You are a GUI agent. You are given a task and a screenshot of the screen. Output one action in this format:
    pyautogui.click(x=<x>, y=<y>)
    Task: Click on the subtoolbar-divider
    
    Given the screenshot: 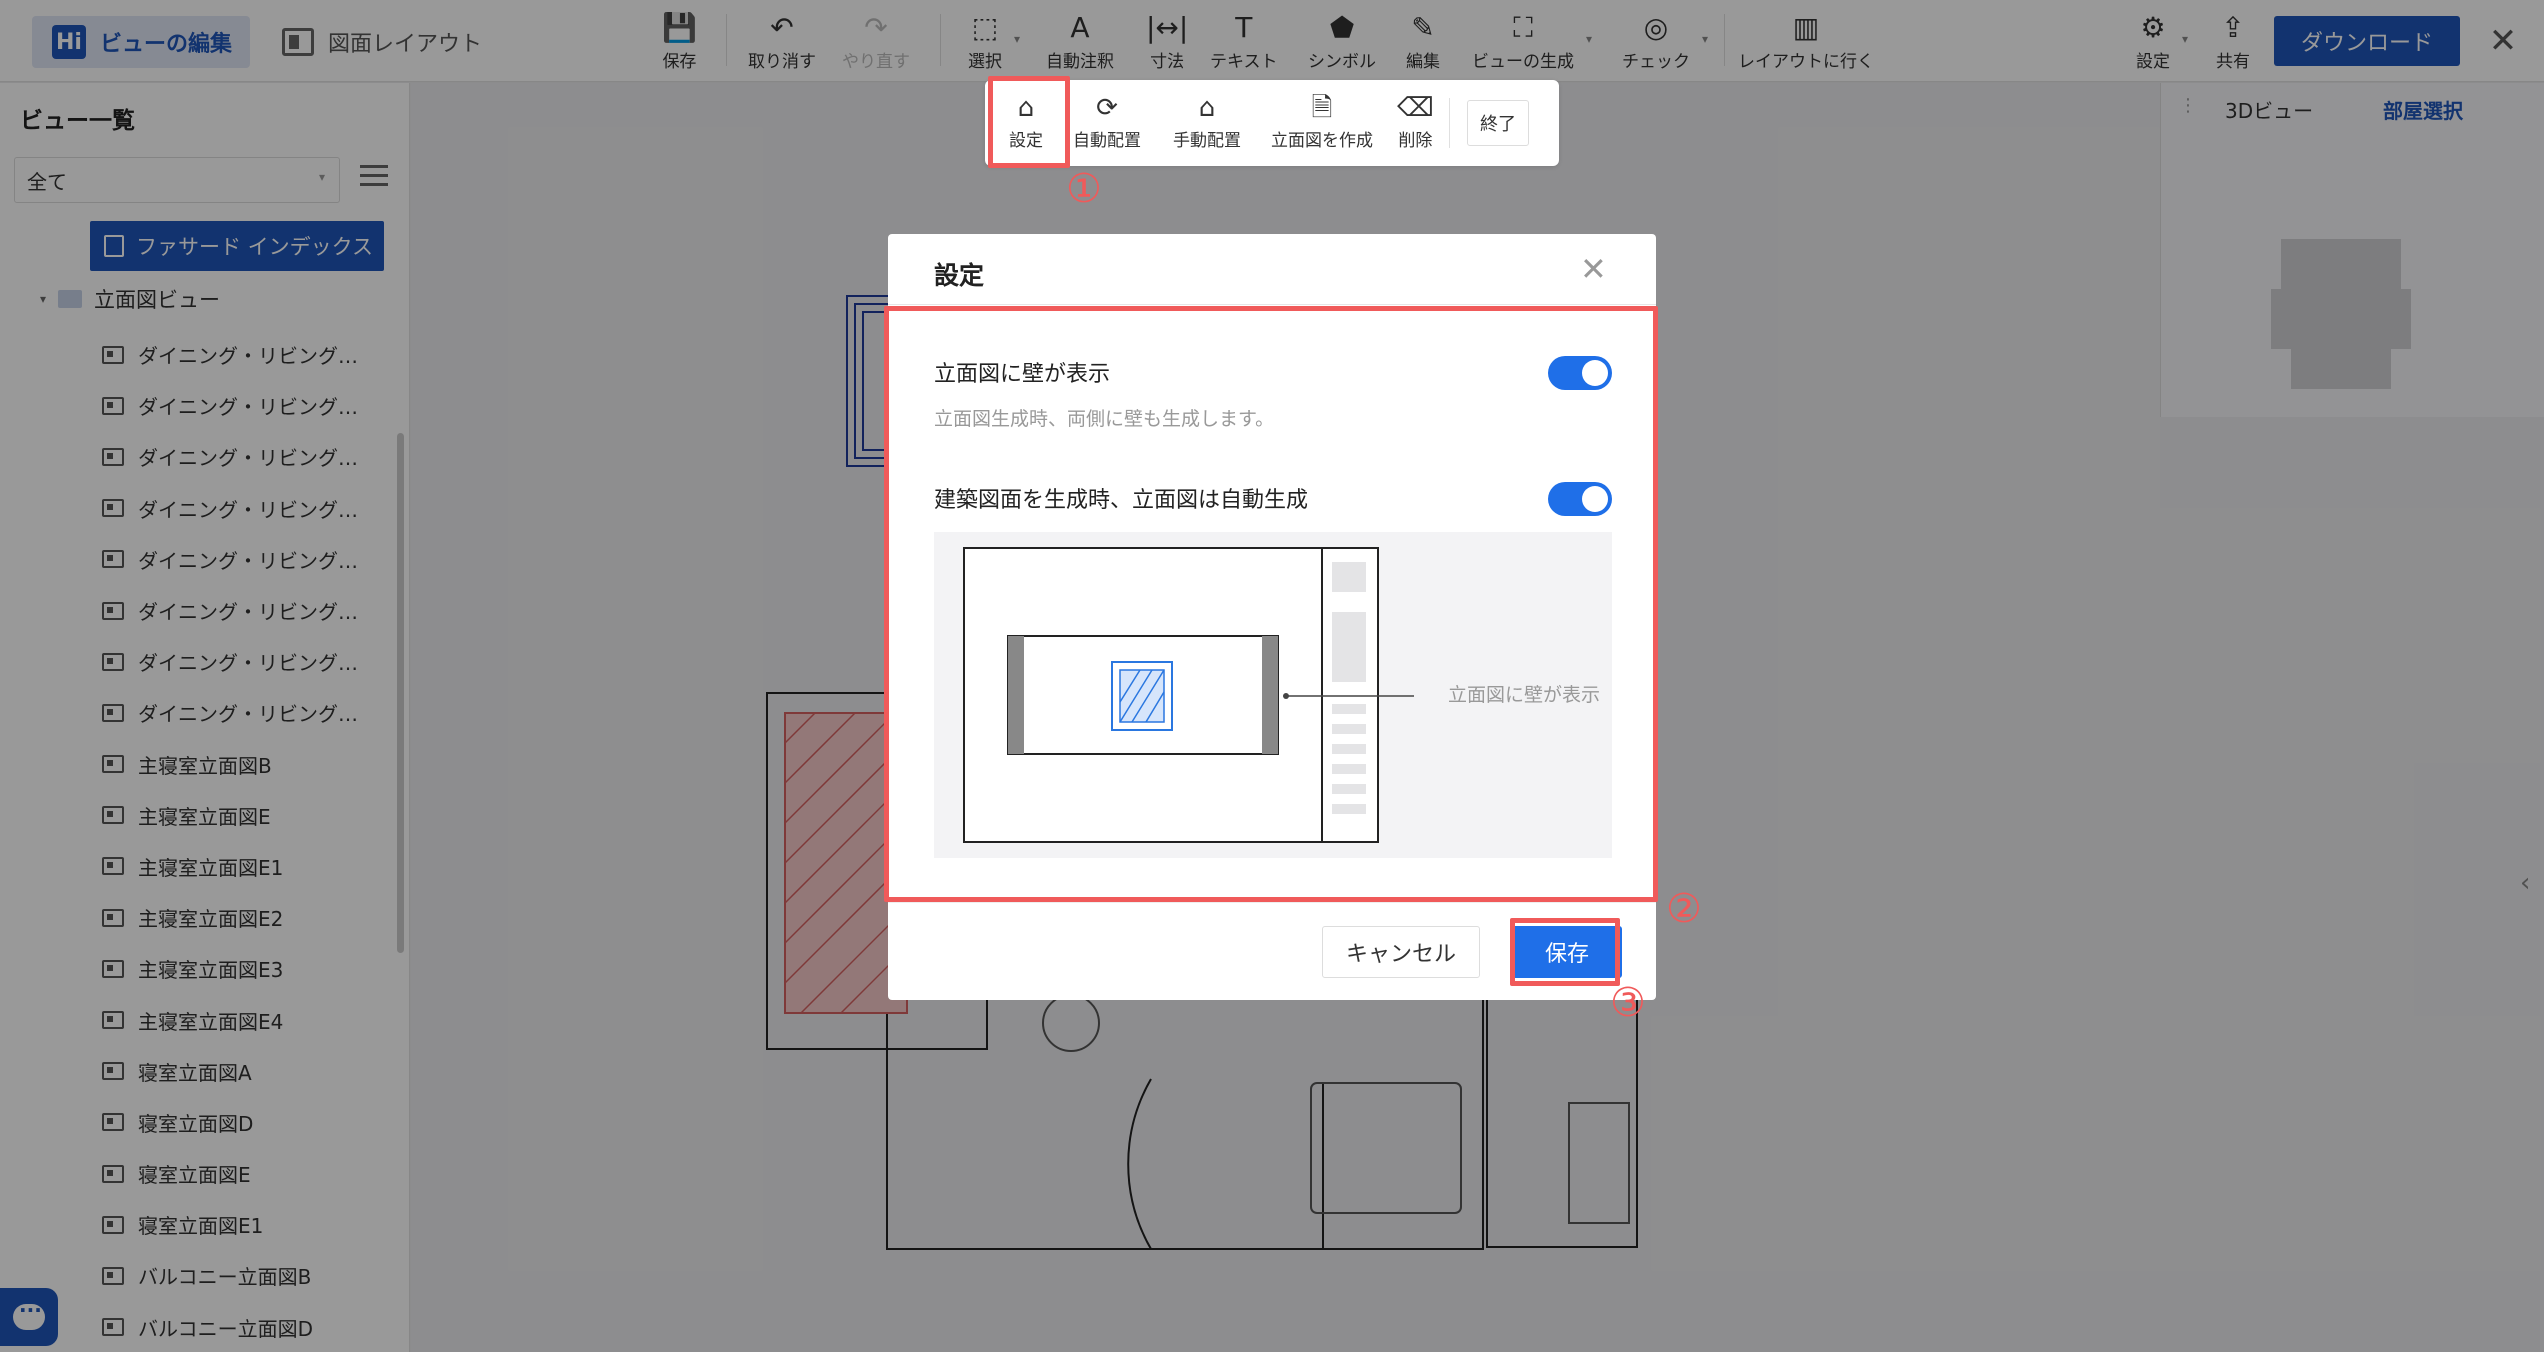 What is the action you would take?
    pyautogui.click(x=1449, y=123)
    